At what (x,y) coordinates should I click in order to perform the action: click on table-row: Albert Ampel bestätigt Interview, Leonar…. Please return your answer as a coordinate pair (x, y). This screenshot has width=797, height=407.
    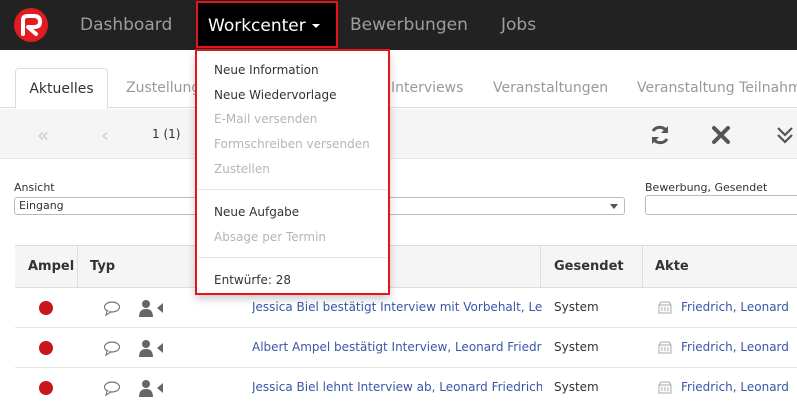
    Looking at the image, I should click on (406, 348).